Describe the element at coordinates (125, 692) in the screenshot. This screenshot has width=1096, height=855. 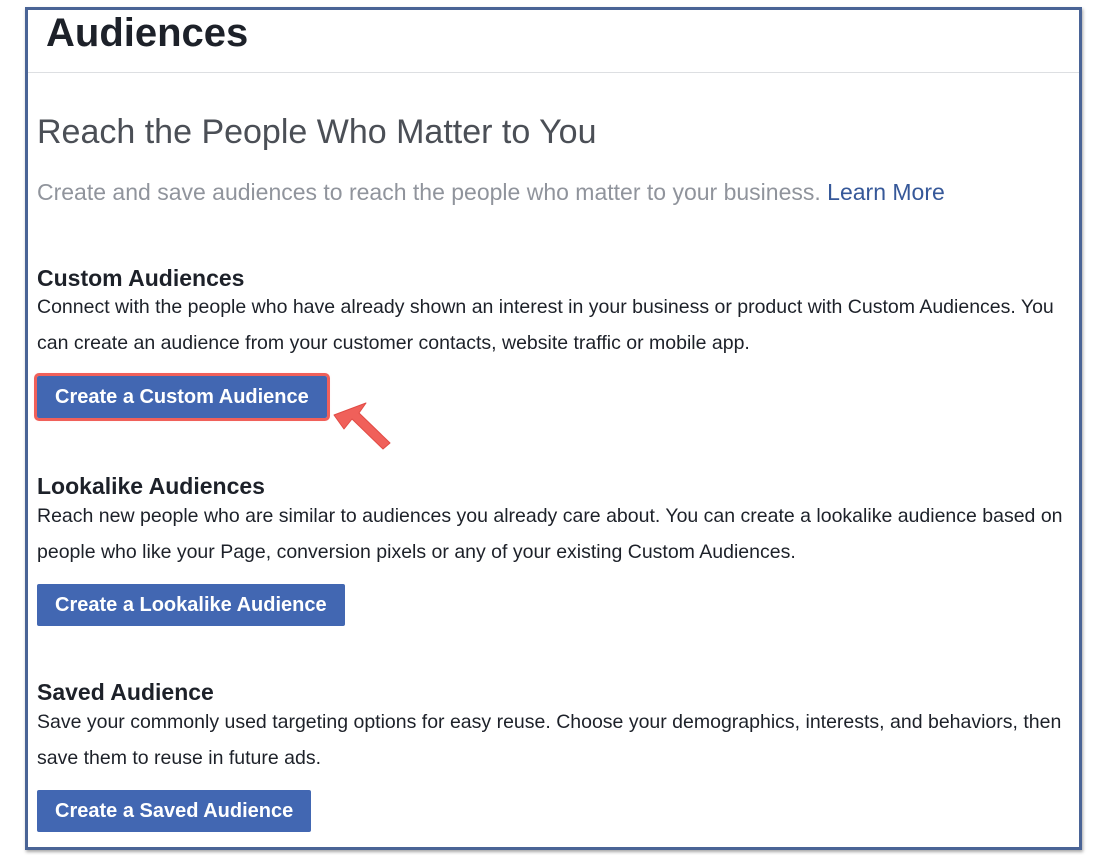
I see `saved-audience-title: Saved Audience` at that location.